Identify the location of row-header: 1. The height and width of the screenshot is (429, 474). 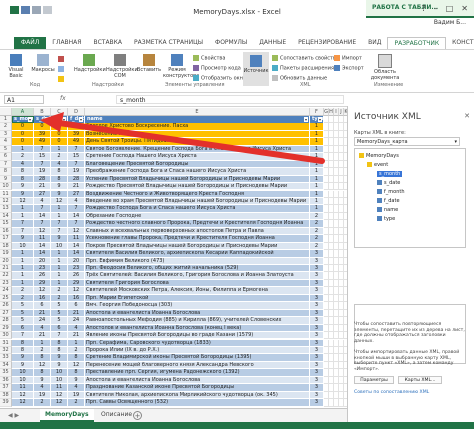
(6, 120).